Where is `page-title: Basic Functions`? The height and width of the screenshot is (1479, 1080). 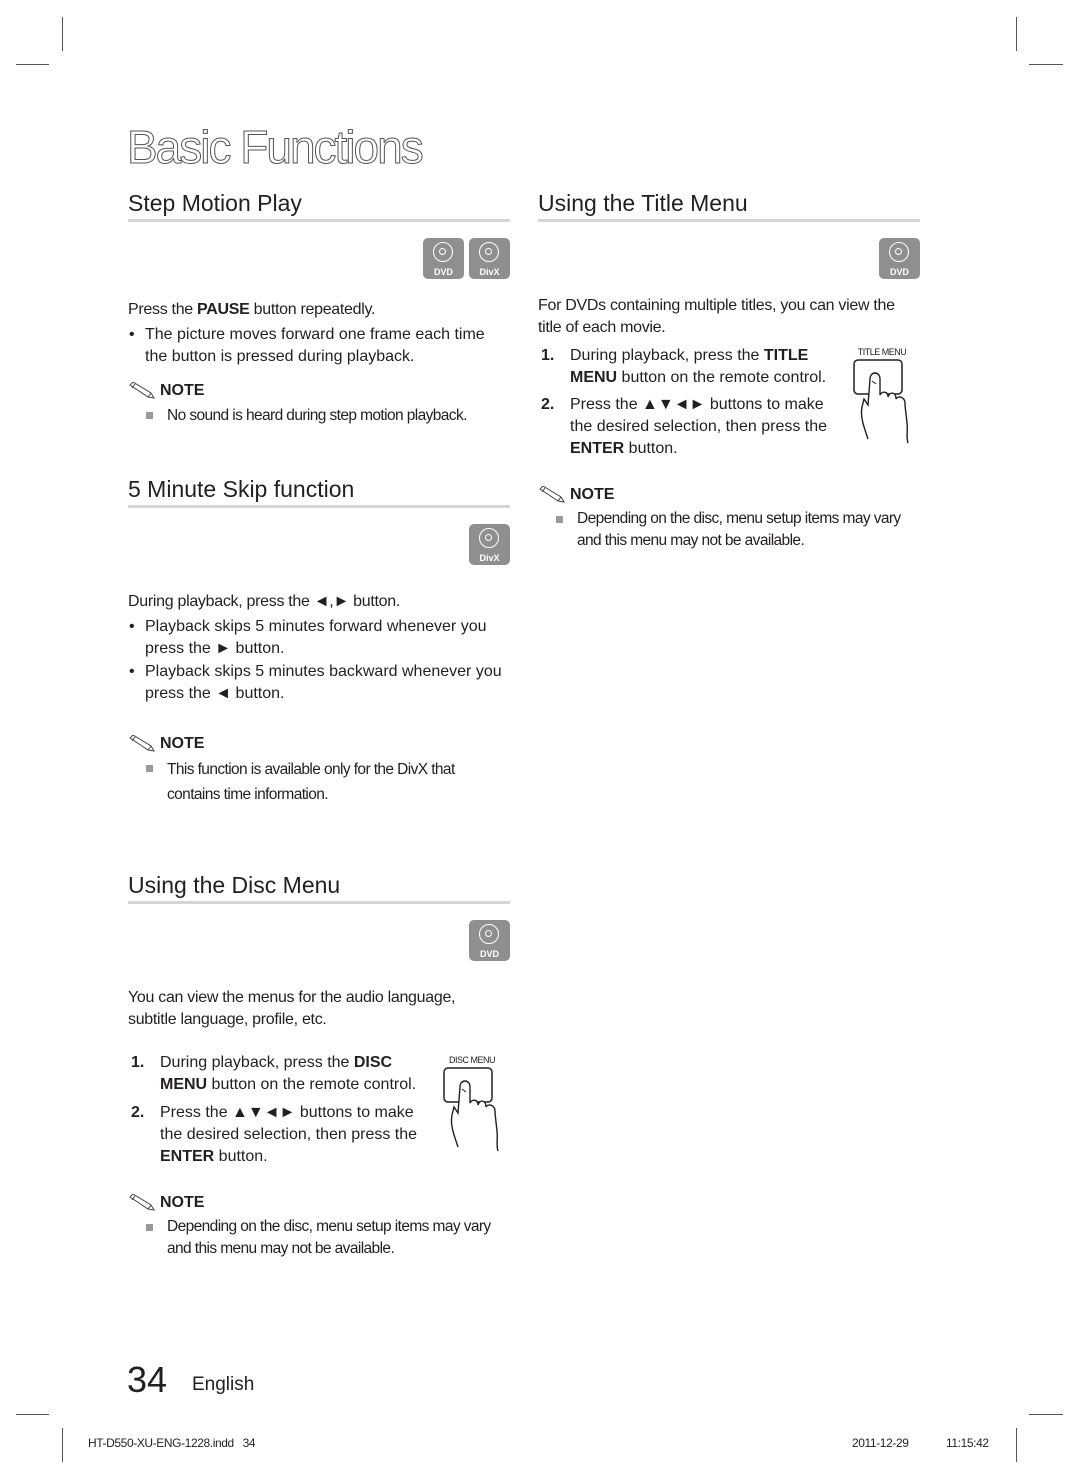 page-title: Basic Functions is located at coordinates (276, 147).